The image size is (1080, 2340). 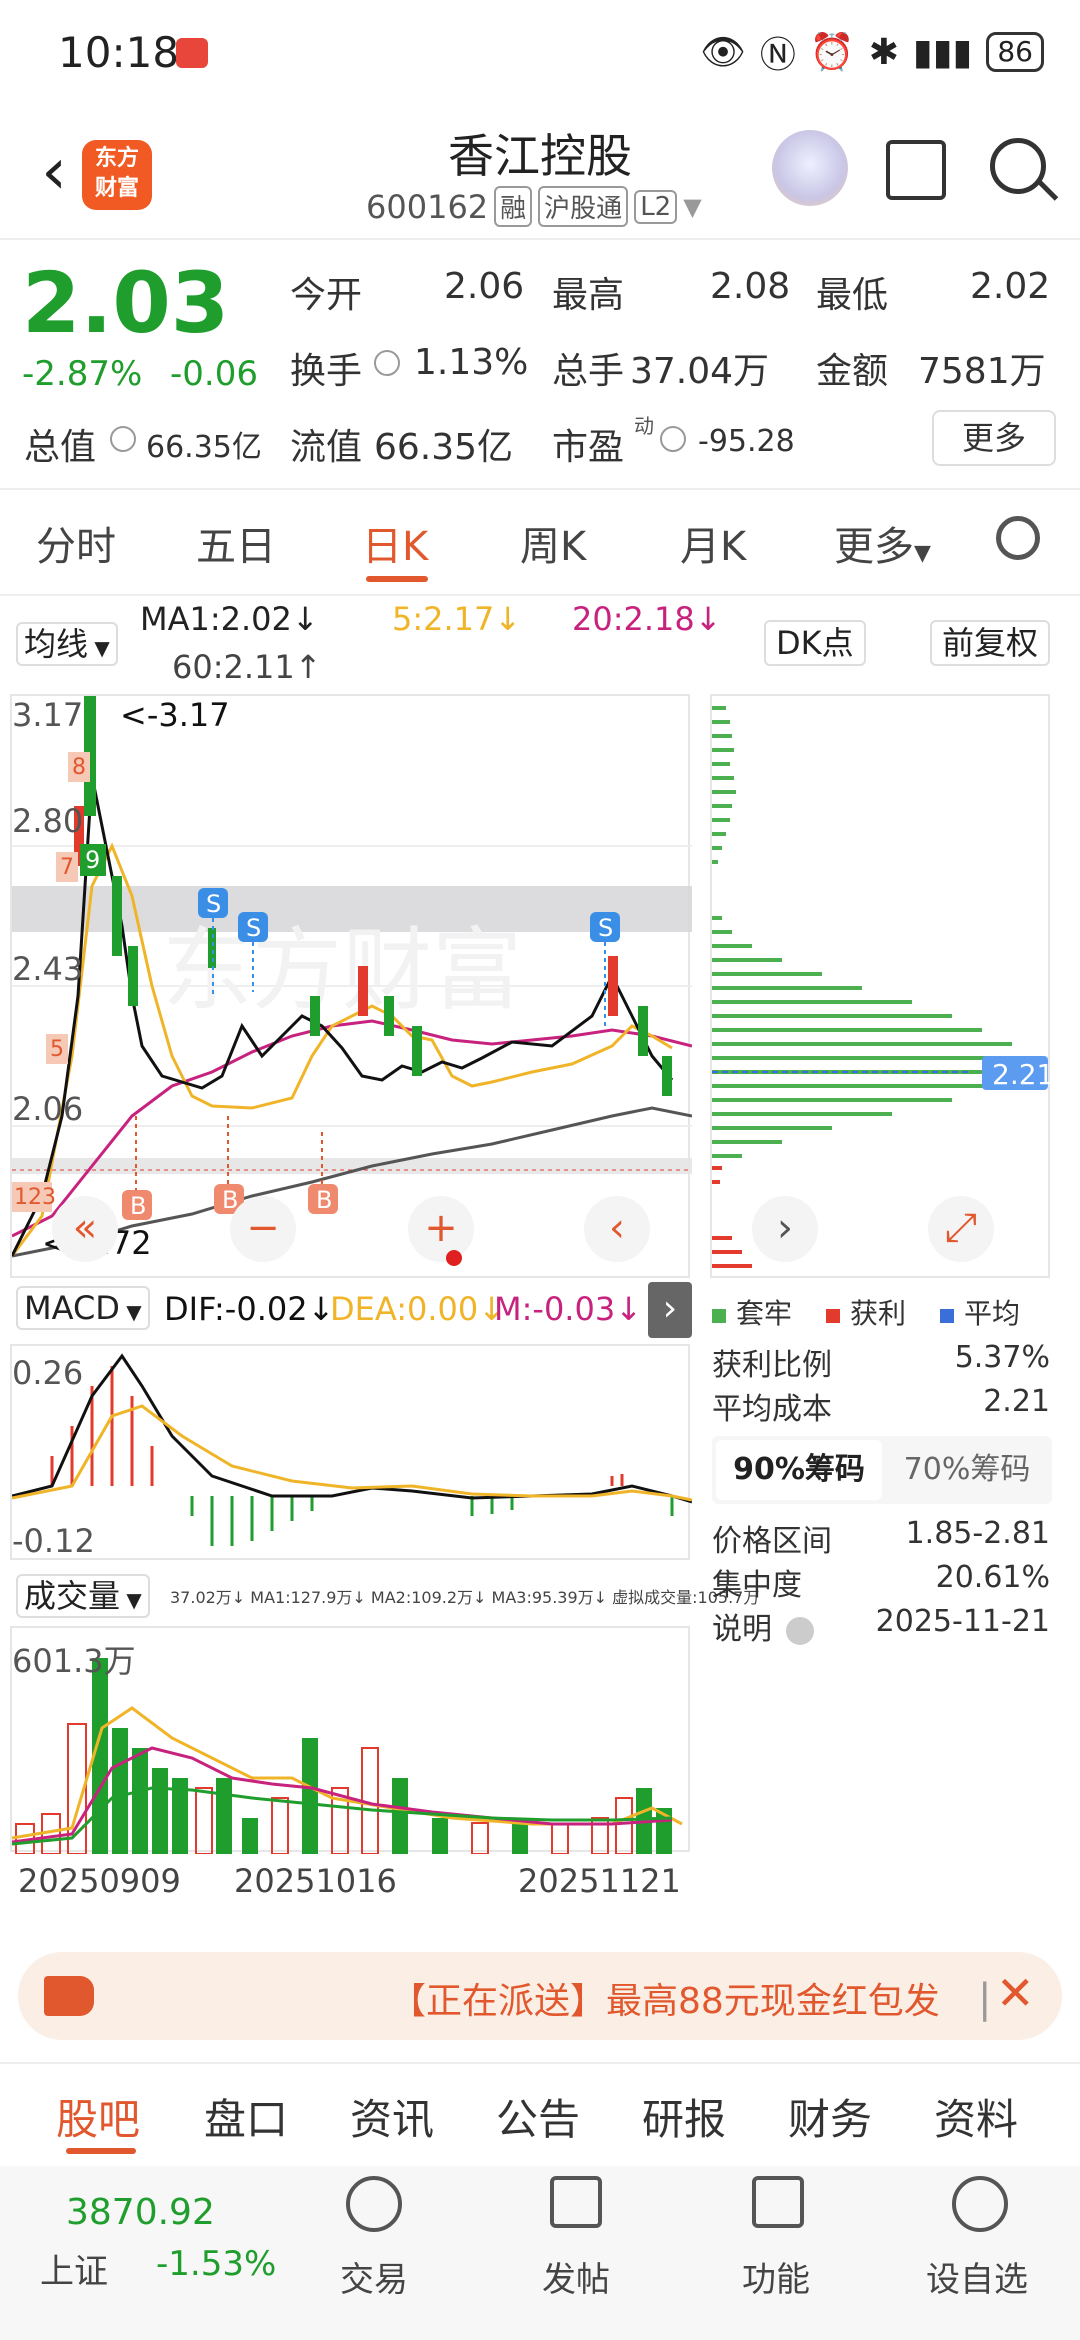 What do you see at coordinates (994, 438) in the screenshot?
I see `more-quote-button: 更多` at bounding box center [994, 438].